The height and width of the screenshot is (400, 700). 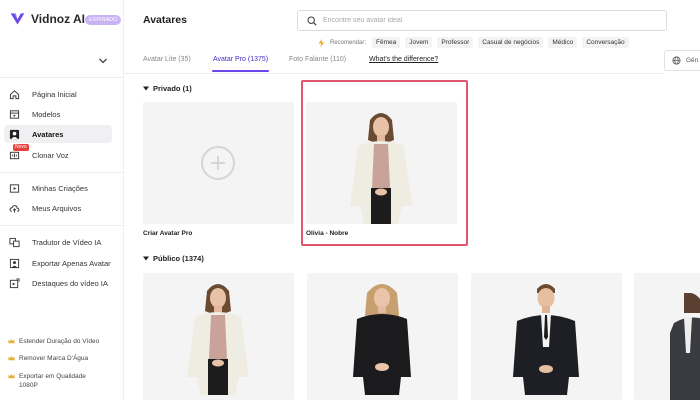 What do you see at coordinates (21, 147) in the screenshot?
I see `new-badge: Novo` at bounding box center [21, 147].